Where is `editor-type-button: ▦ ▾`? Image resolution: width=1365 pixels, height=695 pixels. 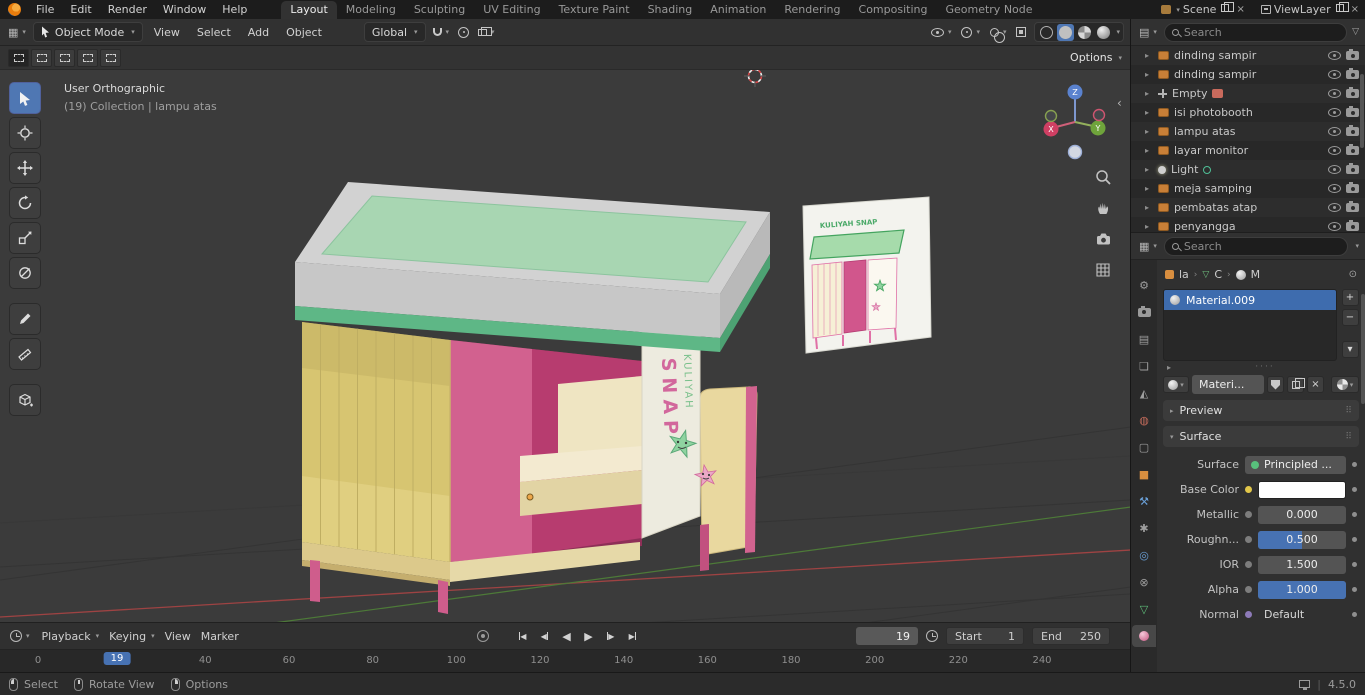 editor-type-button: ▦ ▾ is located at coordinates (17, 32).